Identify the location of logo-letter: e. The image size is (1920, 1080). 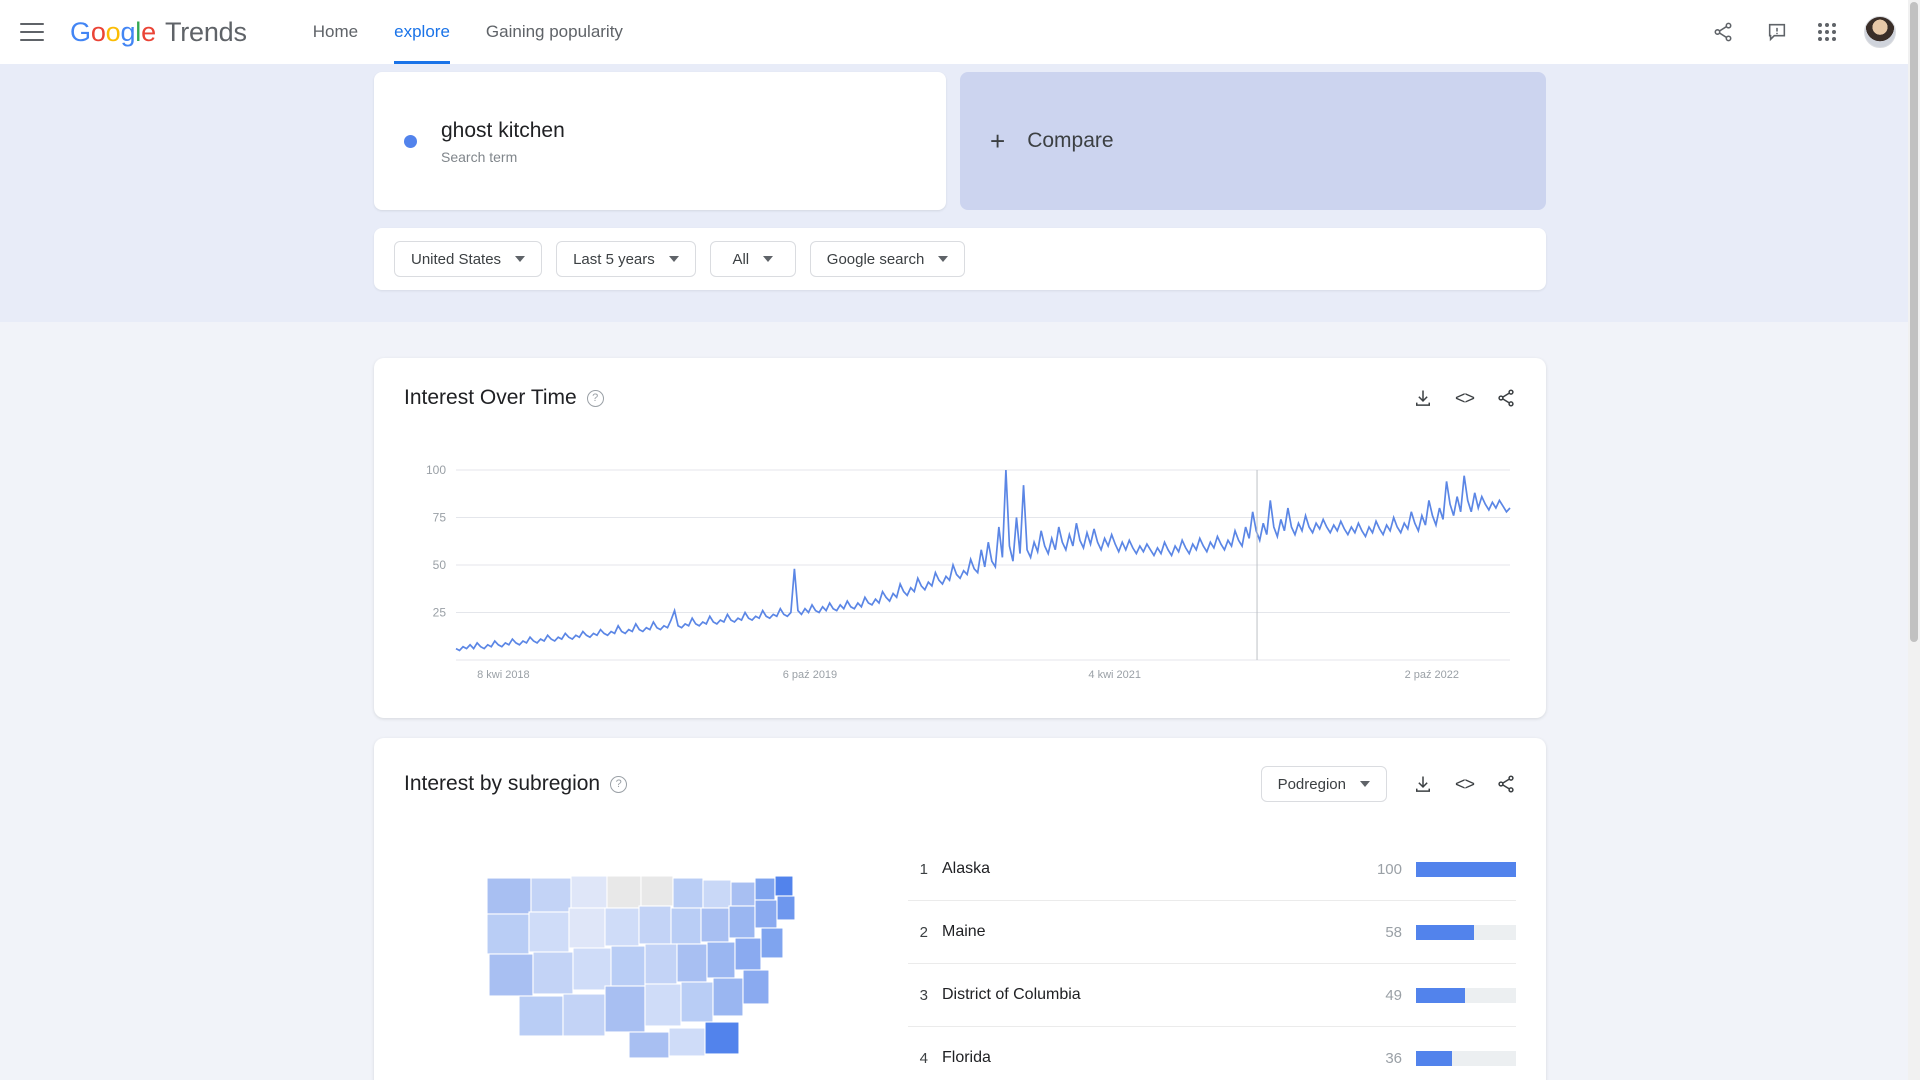
(148, 31).